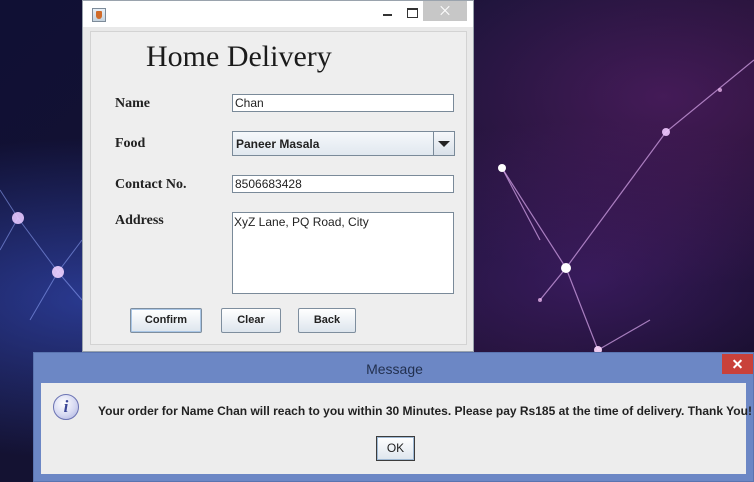 The image size is (754, 482). Describe the element at coordinates (327, 320) in the screenshot. I see `back-button: Back` at that location.